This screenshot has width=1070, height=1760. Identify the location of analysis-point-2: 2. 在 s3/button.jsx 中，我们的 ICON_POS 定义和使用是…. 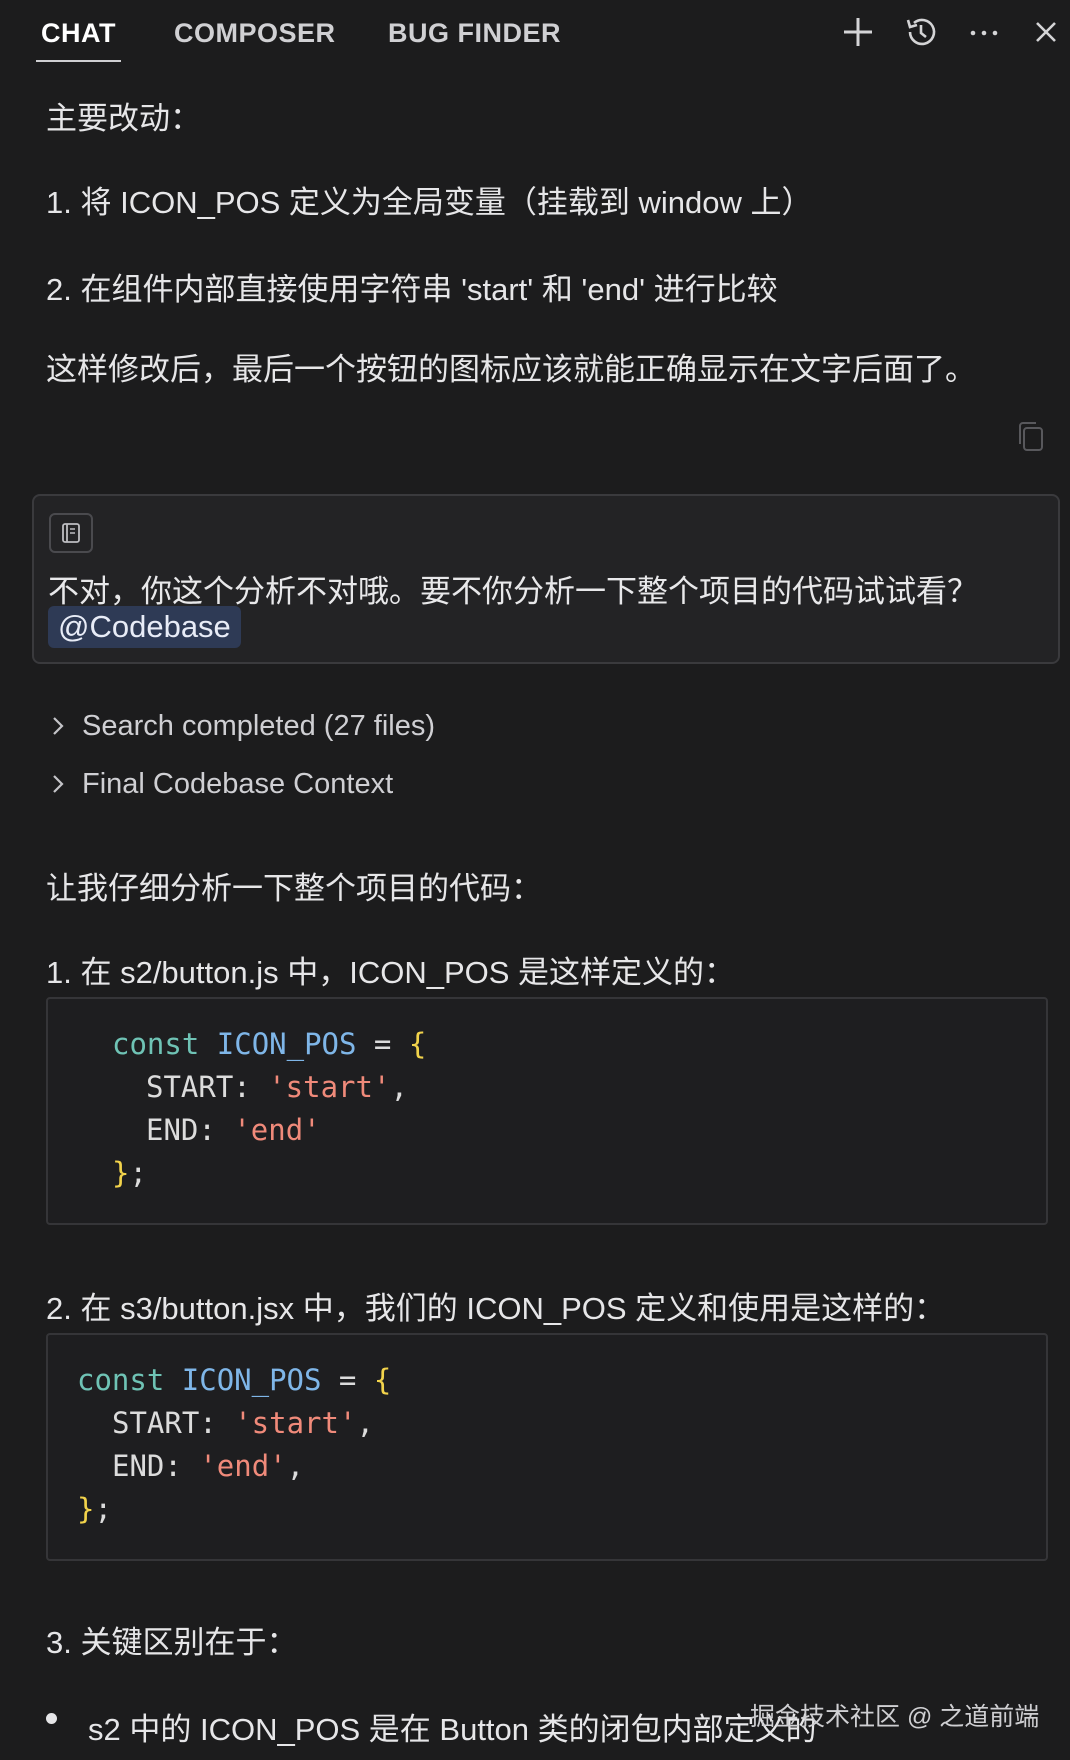
(496, 1308).